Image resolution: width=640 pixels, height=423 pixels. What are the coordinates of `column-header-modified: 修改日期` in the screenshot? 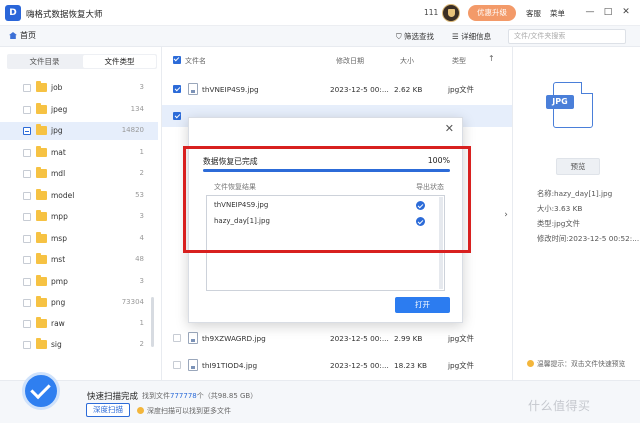 It's located at (350, 61).